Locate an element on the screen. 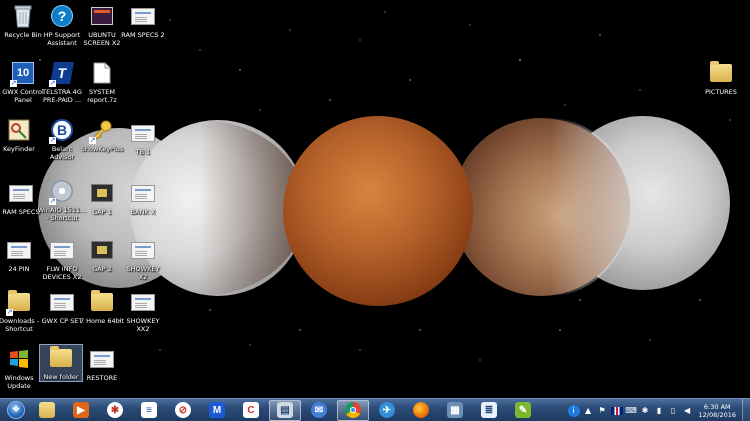  desktop-icon-windows-update: Windows Update is located at coordinates (22, 368).